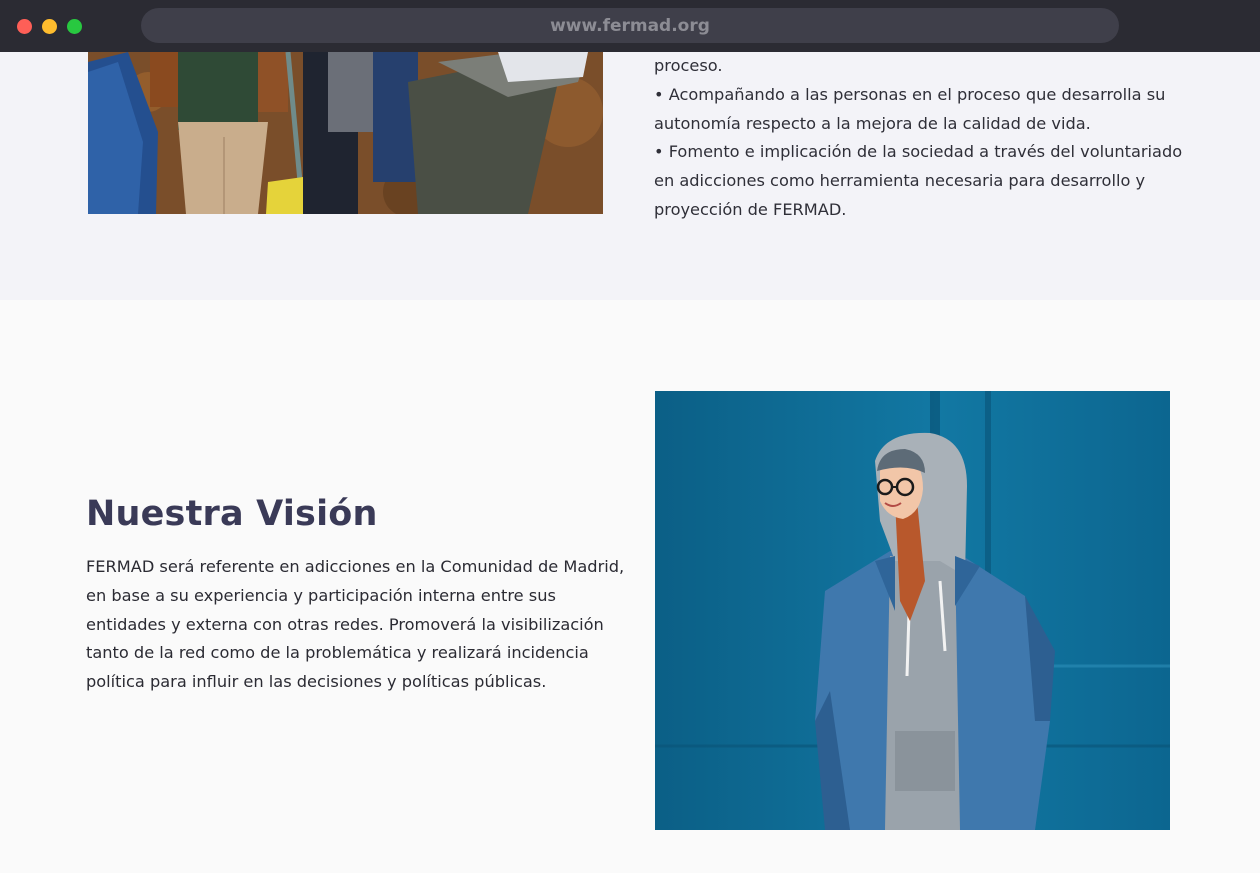 The width and height of the screenshot is (1260, 873). Describe the element at coordinates (24, 26) in the screenshot. I see `close-window-button` at that location.